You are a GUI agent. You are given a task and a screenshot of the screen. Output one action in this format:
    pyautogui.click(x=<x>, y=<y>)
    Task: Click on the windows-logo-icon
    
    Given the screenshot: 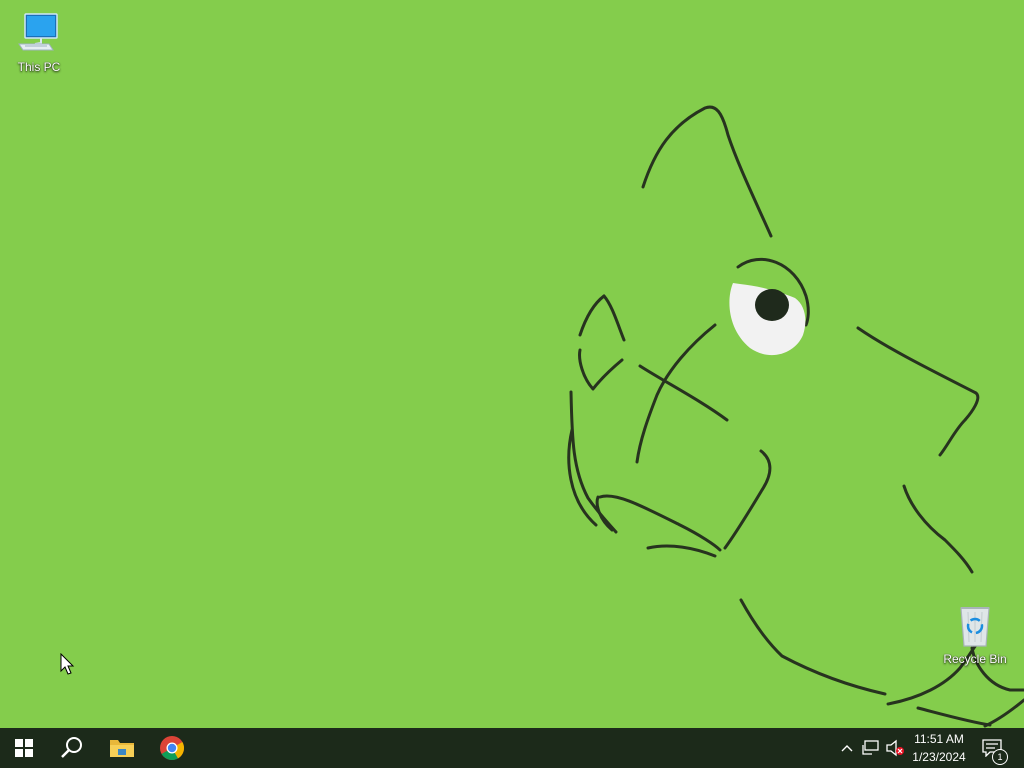 What is the action you would take?
    pyautogui.click(x=24, y=748)
    